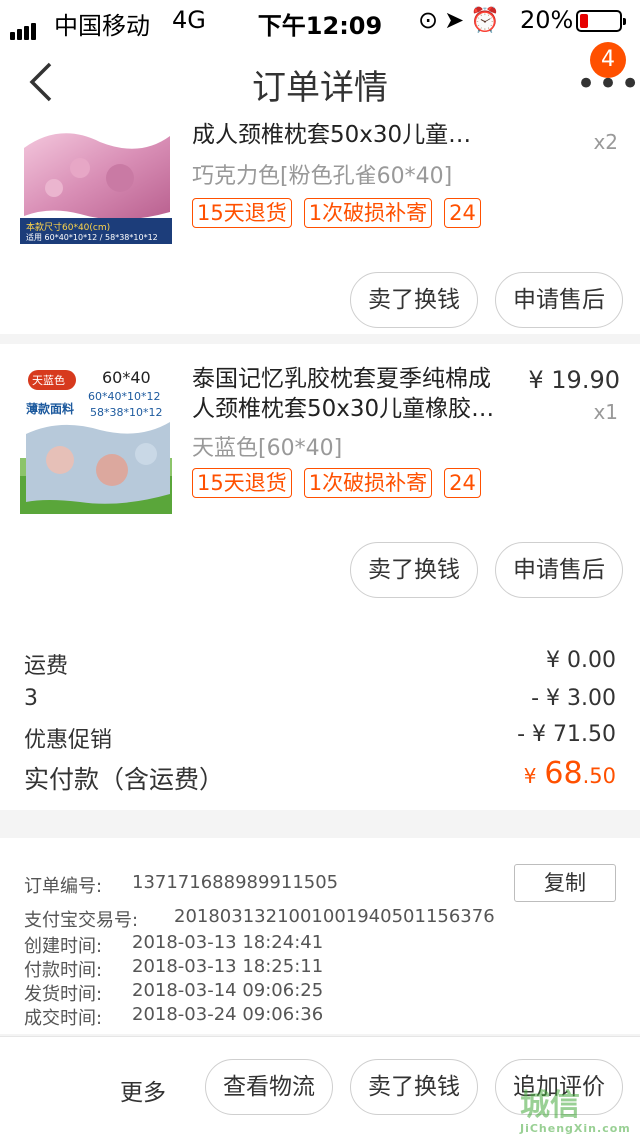 Image resolution: width=640 pixels, height=1136 pixels. Describe the element at coordinates (63, 946) in the screenshot. I see `created-label: 创建时间:` at that location.